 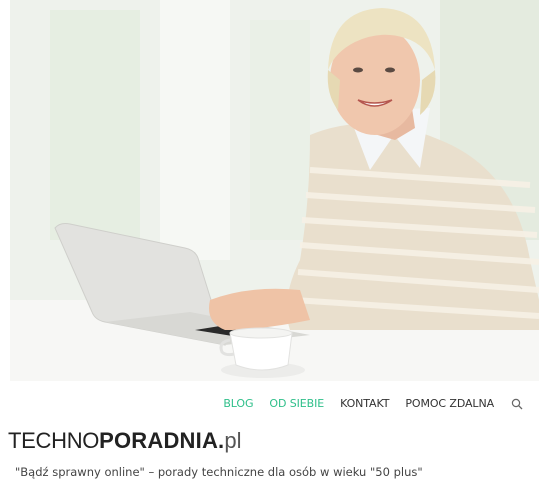 I want to click on nav-item-kontakt: KONTAKT, so click(x=364, y=403).